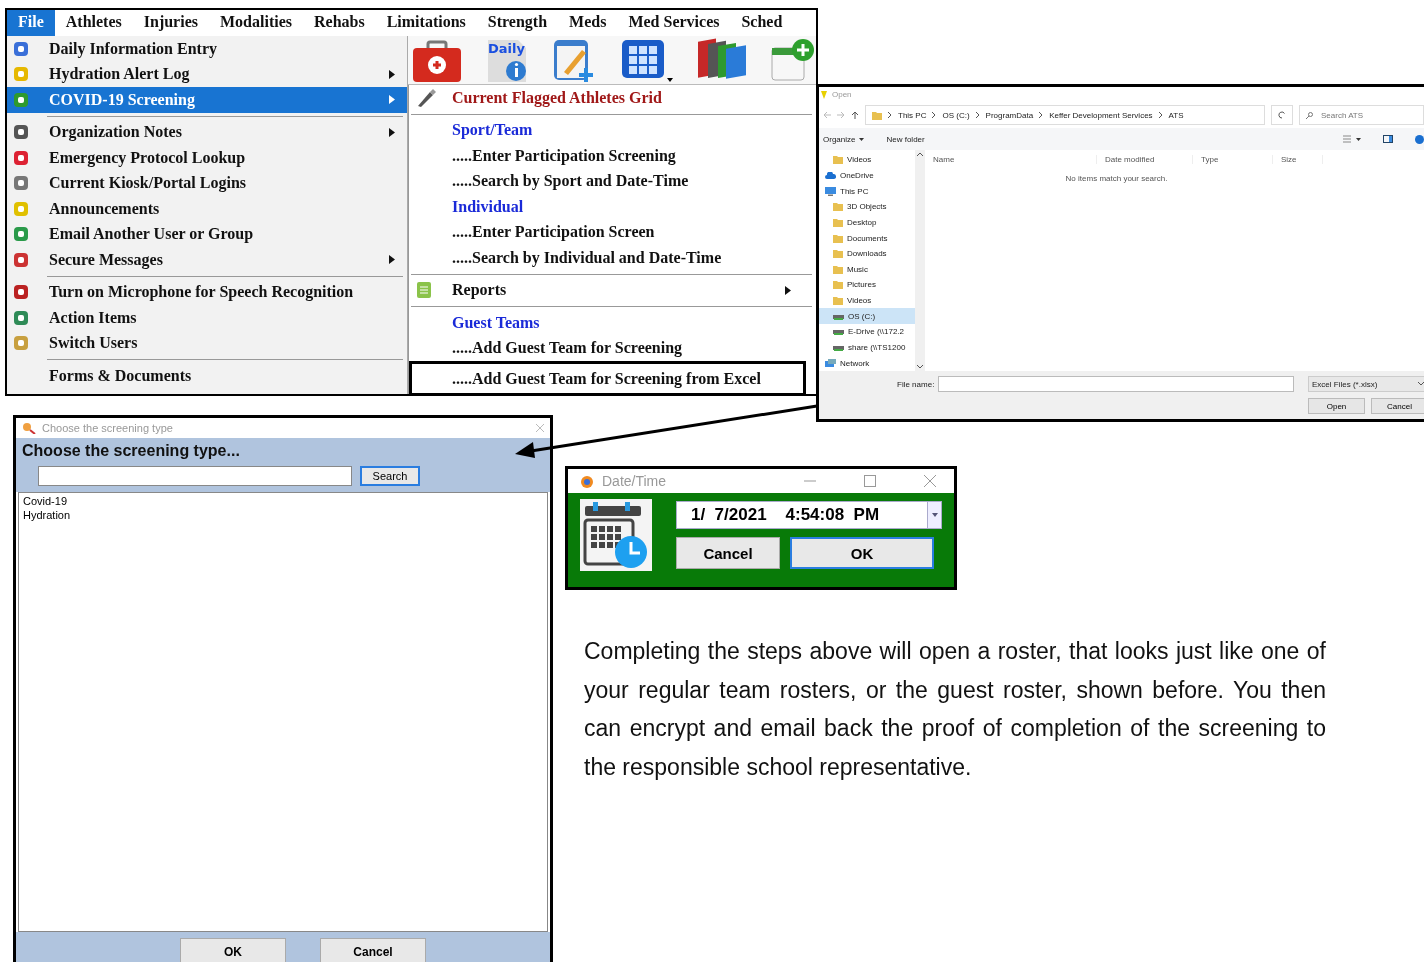 Image resolution: width=1424 pixels, height=962 pixels. What do you see at coordinates (607, 348) in the screenshot?
I see `menu-item: .....Add Guest Team for Screening` at bounding box center [607, 348].